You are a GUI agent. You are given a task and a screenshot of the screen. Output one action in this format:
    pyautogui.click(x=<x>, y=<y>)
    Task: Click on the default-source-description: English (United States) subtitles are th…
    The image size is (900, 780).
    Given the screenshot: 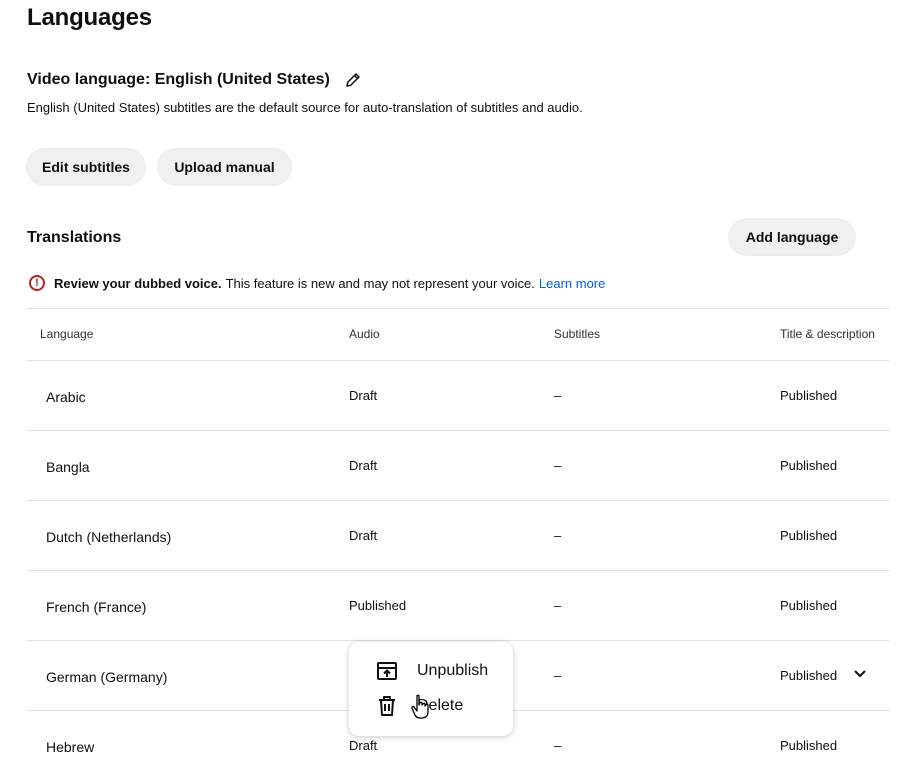 What is the action you would take?
    pyautogui.click(x=305, y=107)
    